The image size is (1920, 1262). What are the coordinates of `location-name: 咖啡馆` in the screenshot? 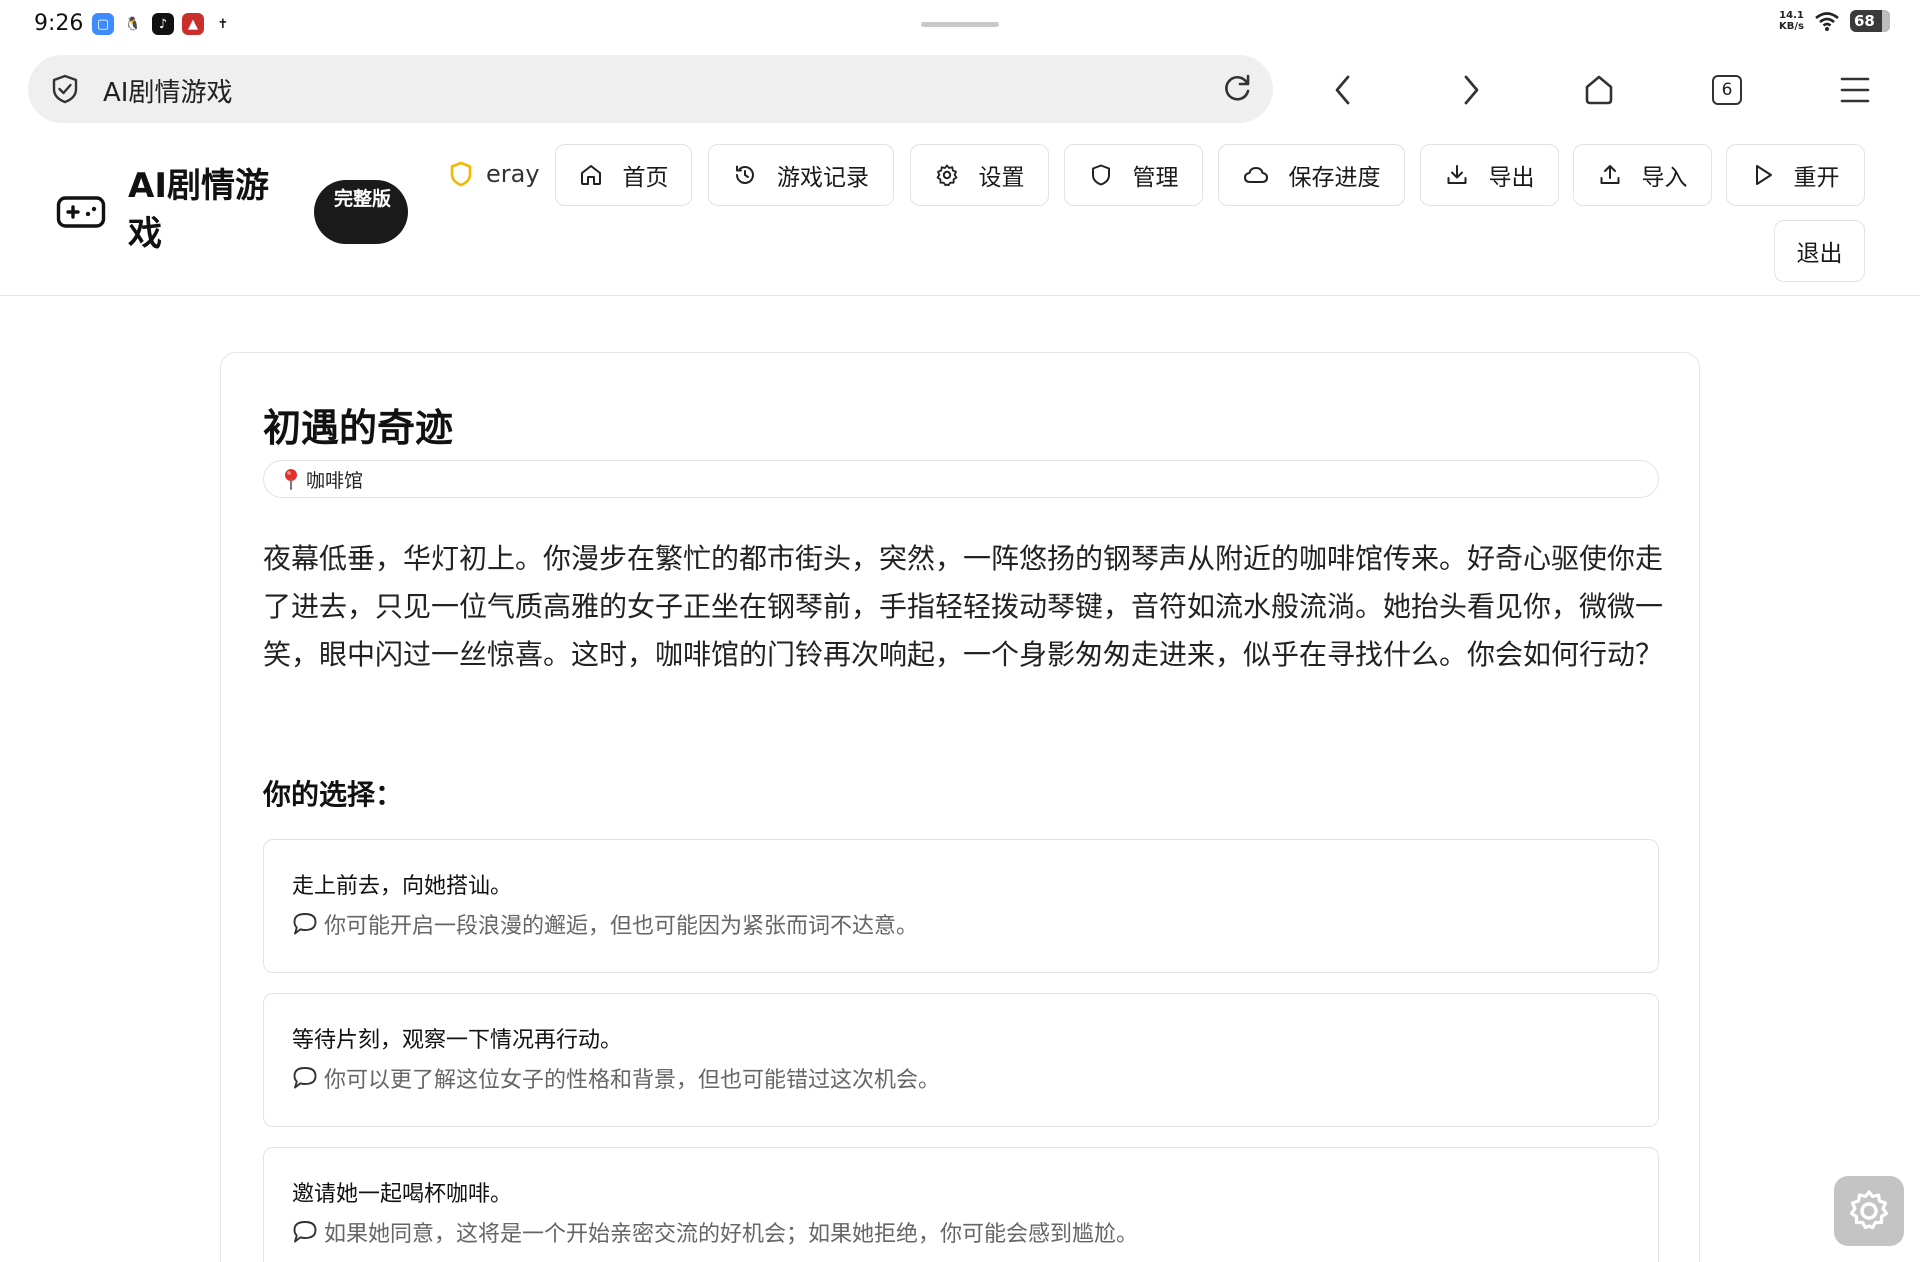 It's located at (335, 480).